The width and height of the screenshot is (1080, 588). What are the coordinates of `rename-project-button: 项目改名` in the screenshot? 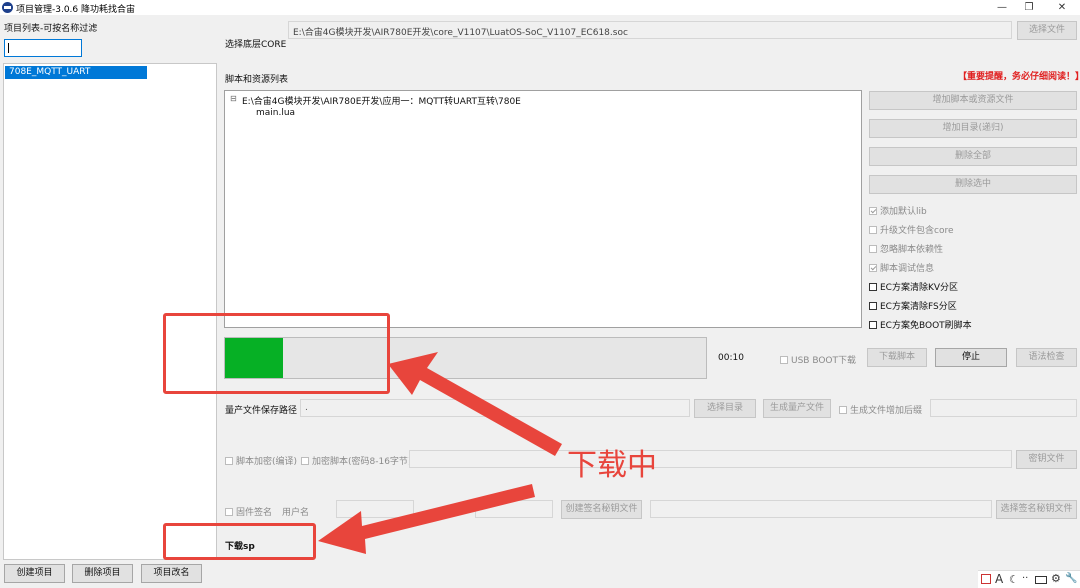 It's located at (171, 573).